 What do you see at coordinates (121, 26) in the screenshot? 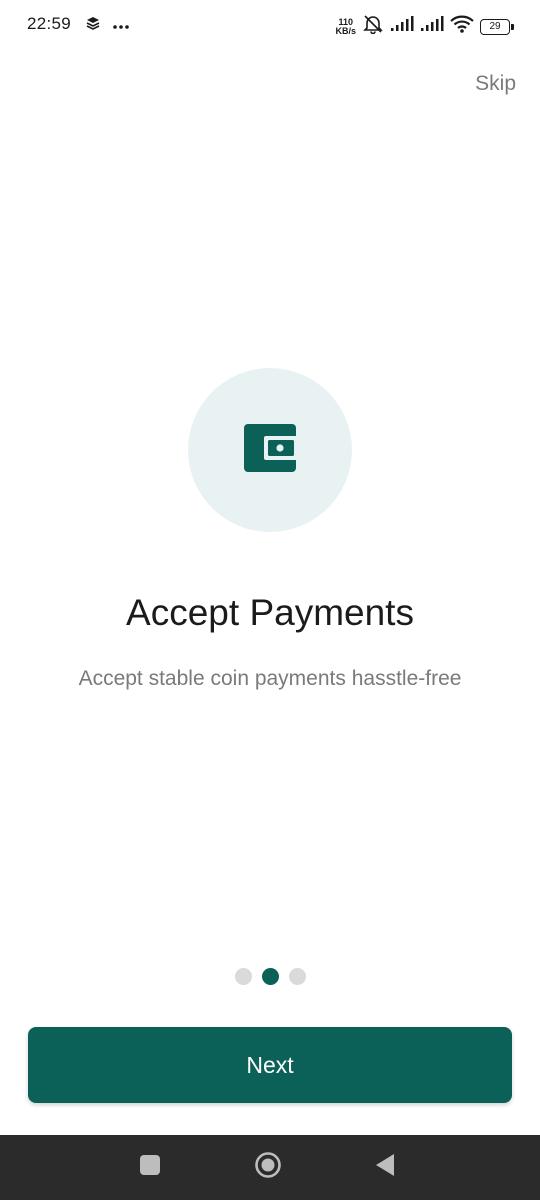
I see `more-dots-icon` at bounding box center [121, 26].